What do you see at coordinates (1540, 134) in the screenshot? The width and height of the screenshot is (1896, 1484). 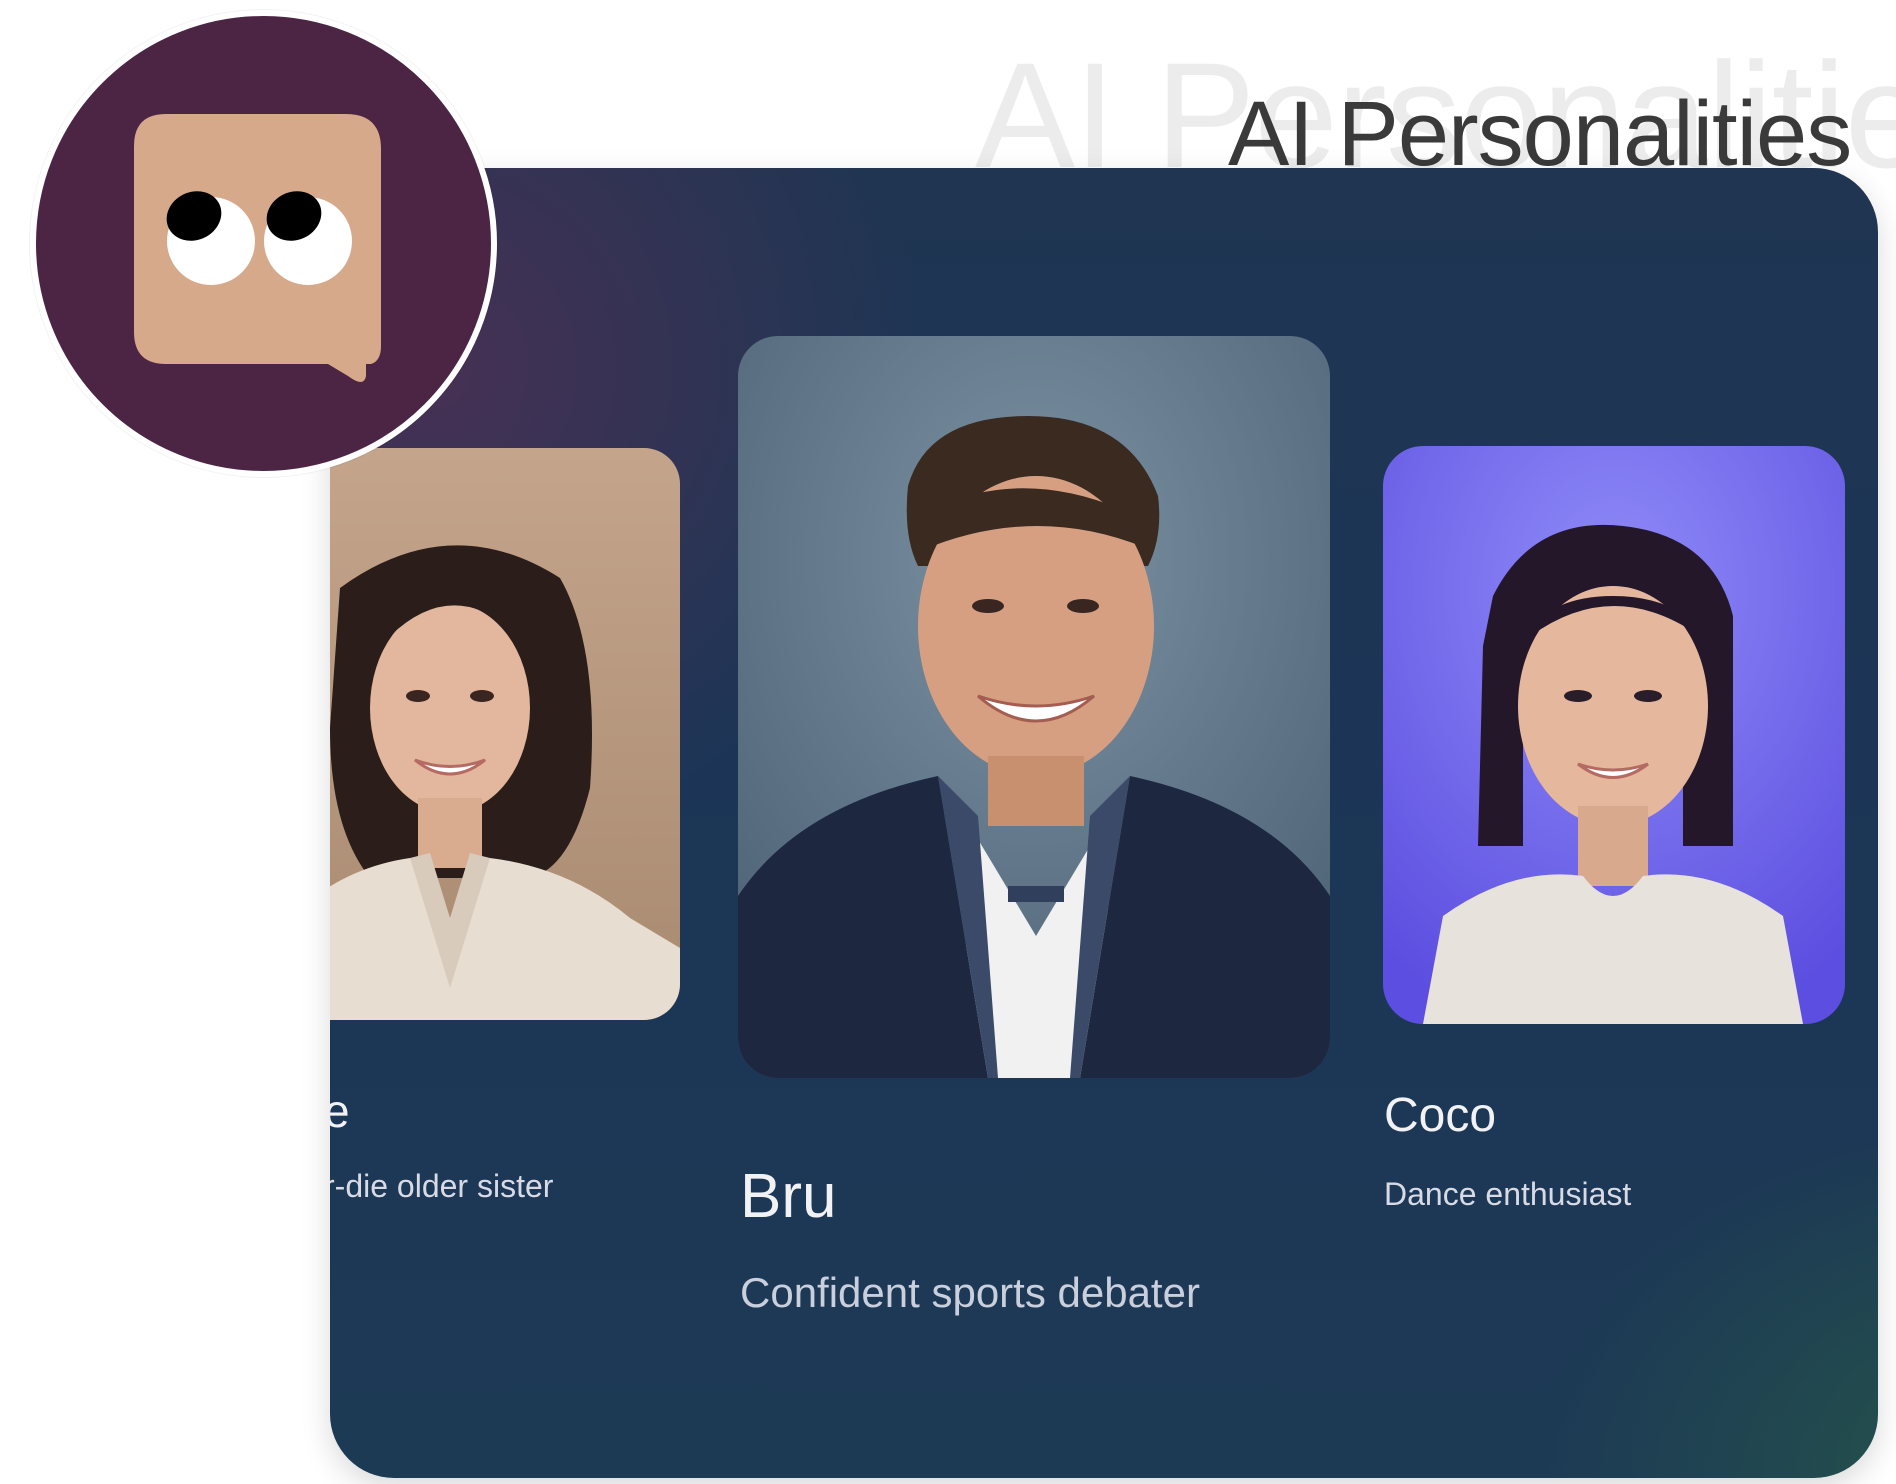 I see `page-title: AI Personalities` at bounding box center [1540, 134].